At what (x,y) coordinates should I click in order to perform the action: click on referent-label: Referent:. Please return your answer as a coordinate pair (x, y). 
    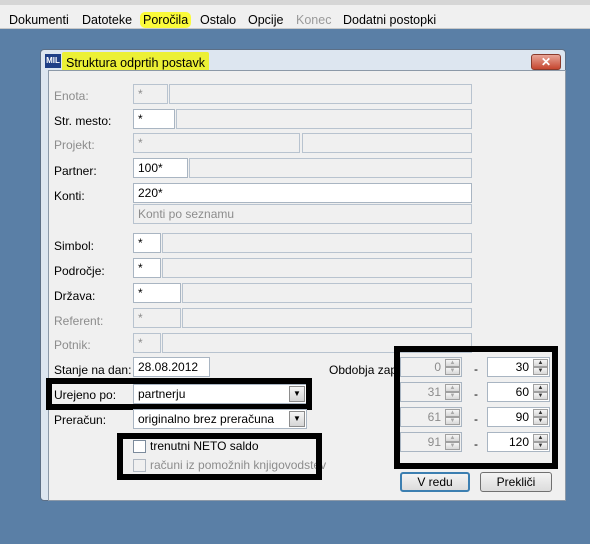
    Looking at the image, I should click on (79, 321).